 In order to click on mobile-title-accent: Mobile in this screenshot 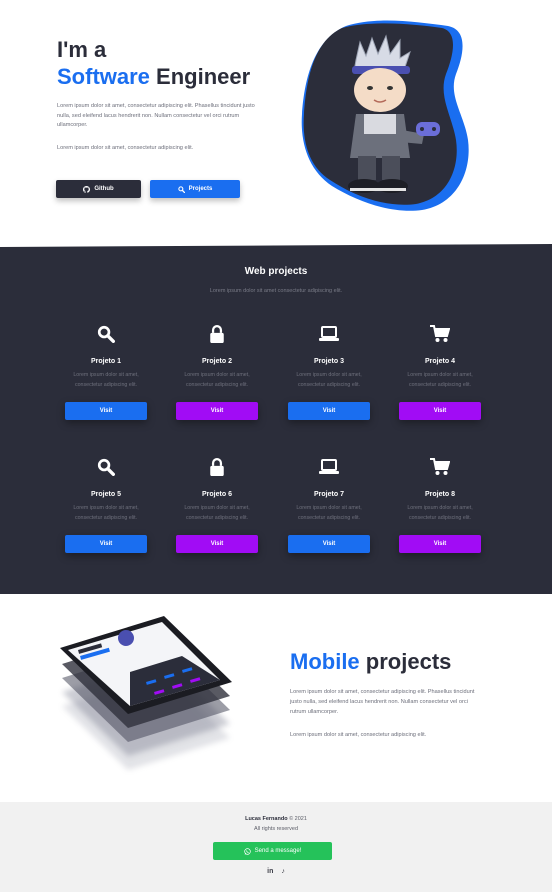, I will do `click(325, 661)`.